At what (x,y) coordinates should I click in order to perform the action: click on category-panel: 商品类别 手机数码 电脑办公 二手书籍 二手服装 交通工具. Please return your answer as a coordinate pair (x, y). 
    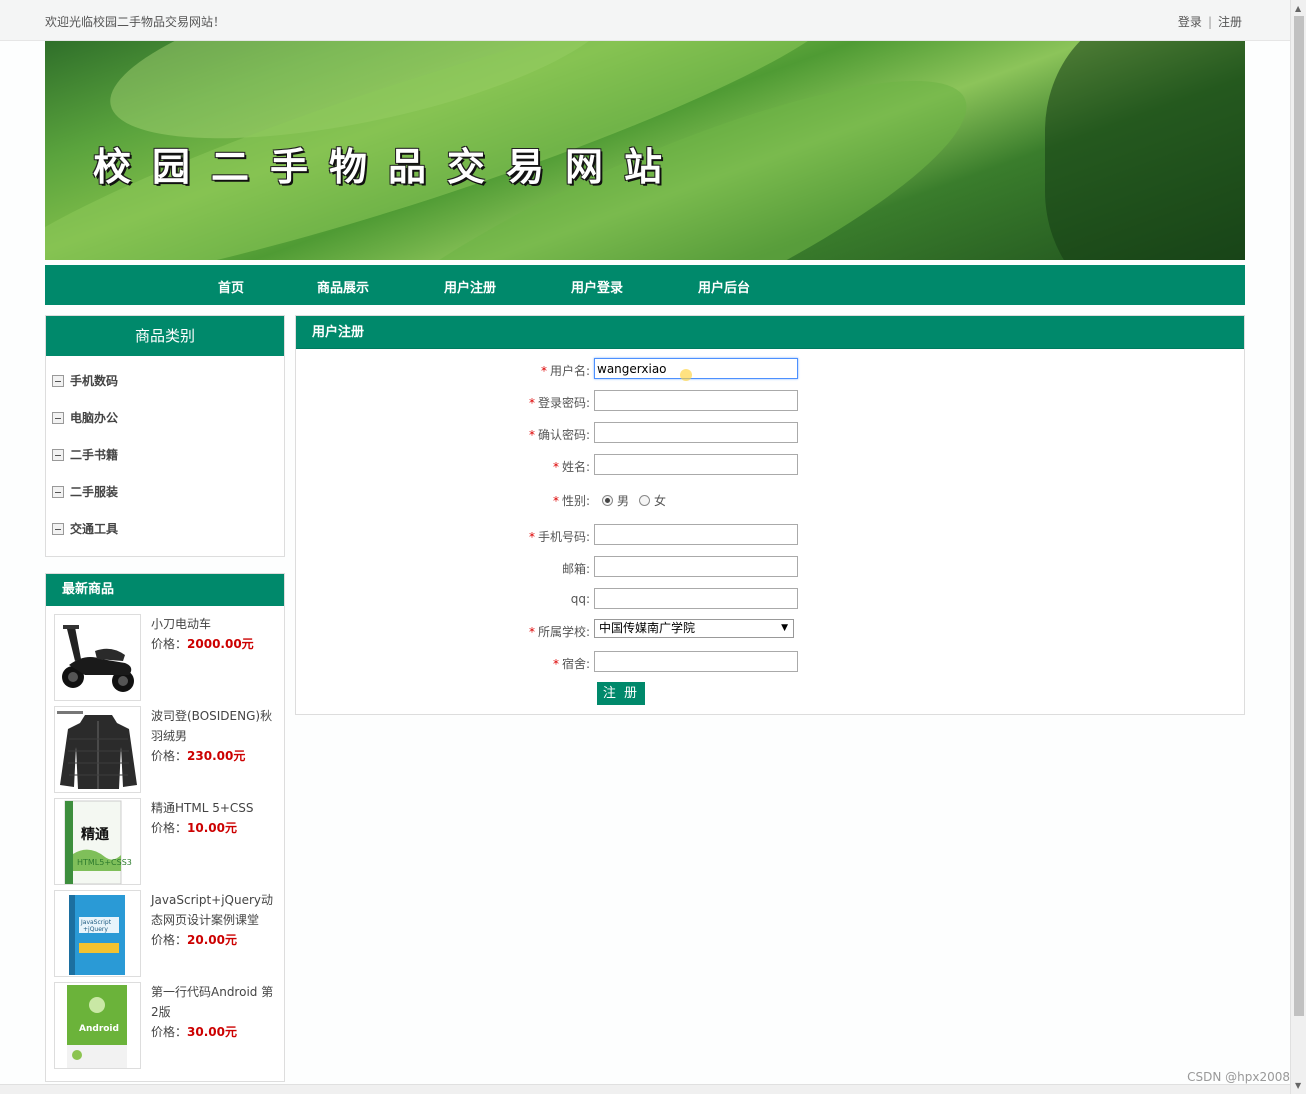
    Looking at the image, I should click on (165, 436).